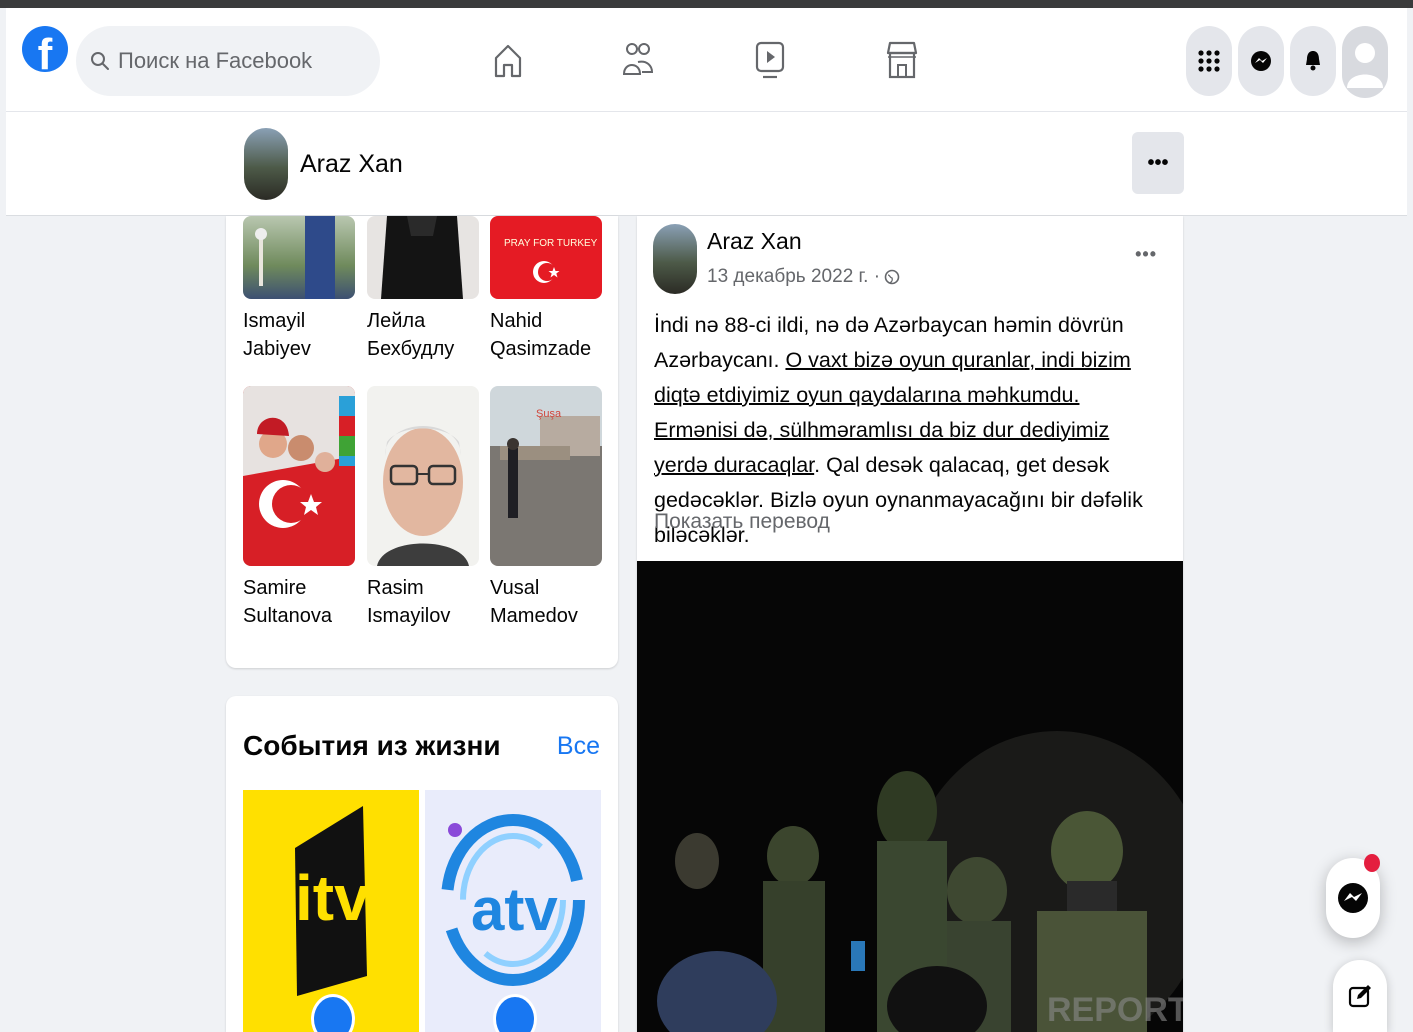 Image resolution: width=1413 pixels, height=1032 pixels. Describe the element at coordinates (332, 898) in the screenshot. I see `itv-logo-text: itv` at that location.